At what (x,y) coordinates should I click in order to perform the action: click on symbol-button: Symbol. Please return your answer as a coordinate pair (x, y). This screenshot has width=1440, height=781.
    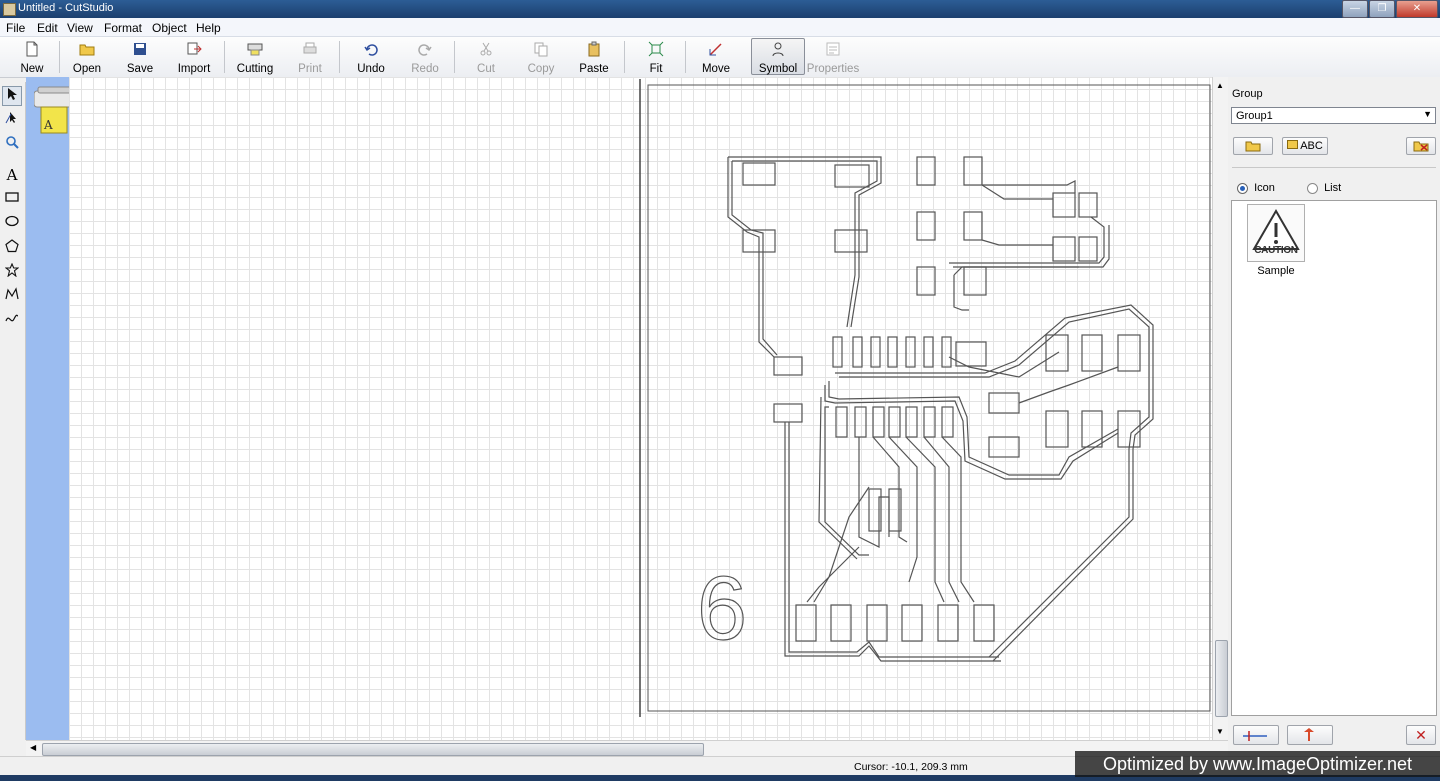
    Looking at the image, I should click on (778, 56).